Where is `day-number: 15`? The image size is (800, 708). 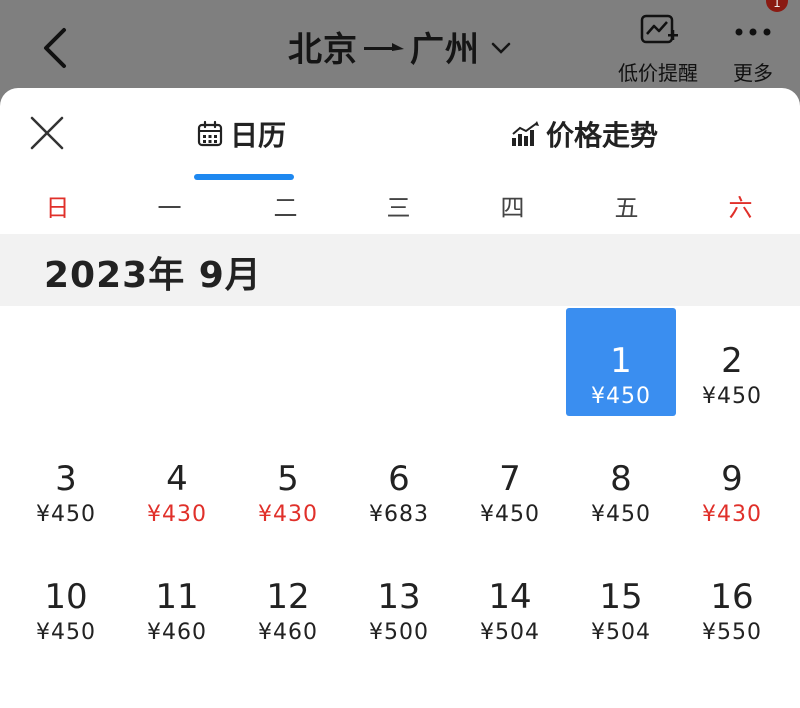
day-number: 15 is located at coordinates (621, 597).